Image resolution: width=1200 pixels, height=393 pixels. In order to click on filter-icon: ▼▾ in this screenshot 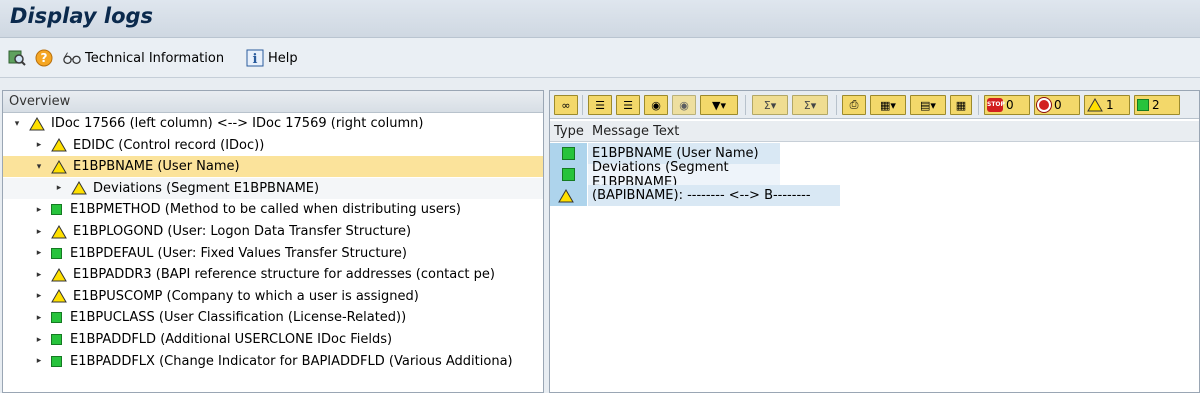, I will do `click(719, 105)`.